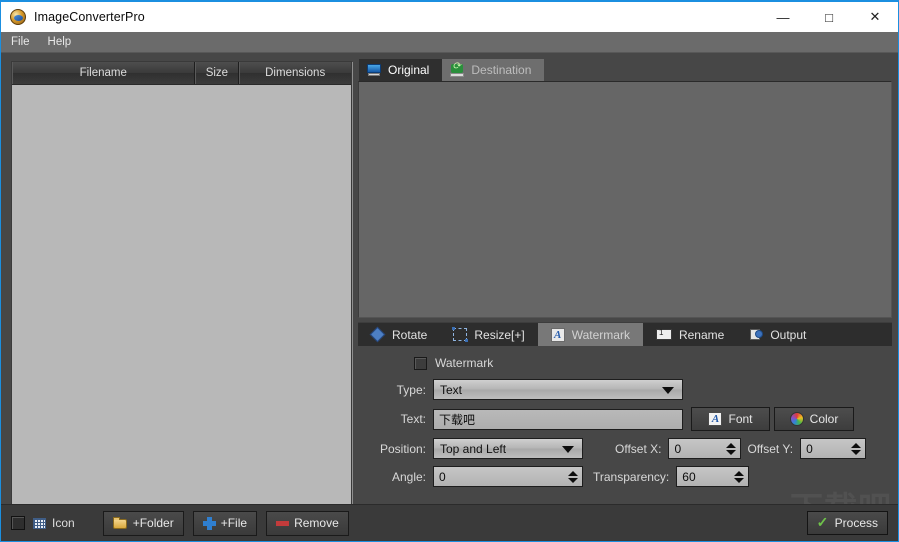 The height and width of the screenshot is (542, 899). Describe the element at coordinates (508, 448) in the screenshot. I see `position-select: Top and Left` at that location.